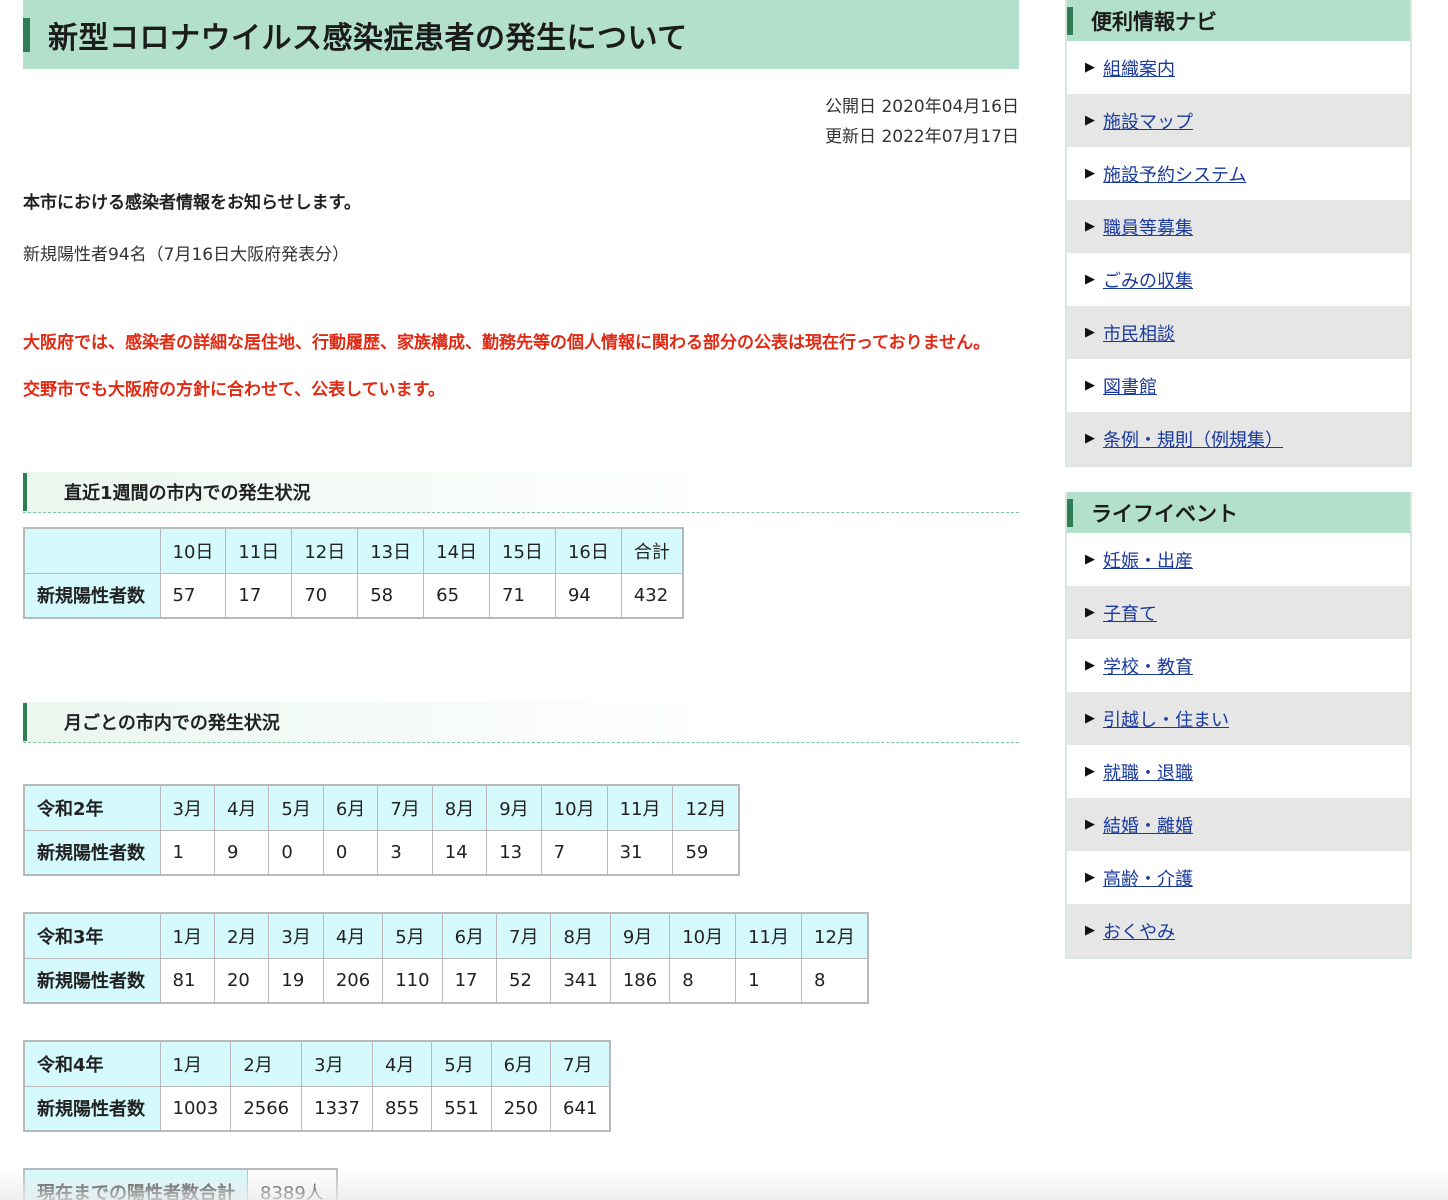 Image resolution: width=1448 pixels, height=1200 pixels. I want to click on month-cell: 5月, so click(296, 807).